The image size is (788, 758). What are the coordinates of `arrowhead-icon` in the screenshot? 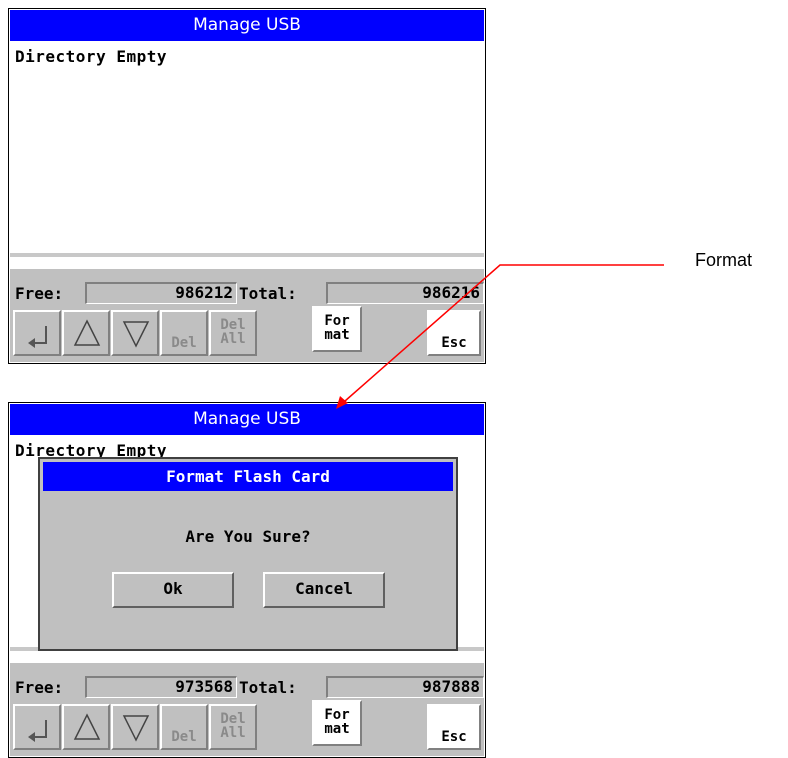 It's located at (342, 402).